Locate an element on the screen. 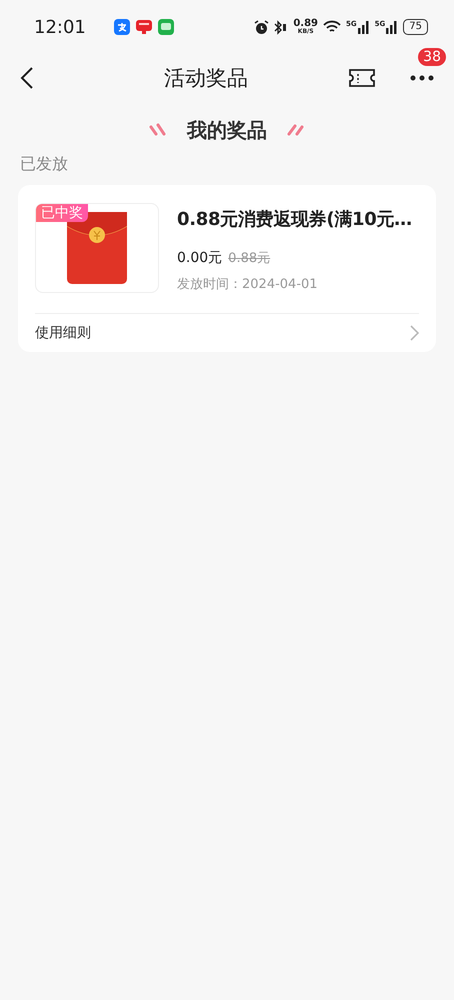 The height and width of the screenshot is (1000, 454). battery-level: 75 is located at coordinates (415, 27).